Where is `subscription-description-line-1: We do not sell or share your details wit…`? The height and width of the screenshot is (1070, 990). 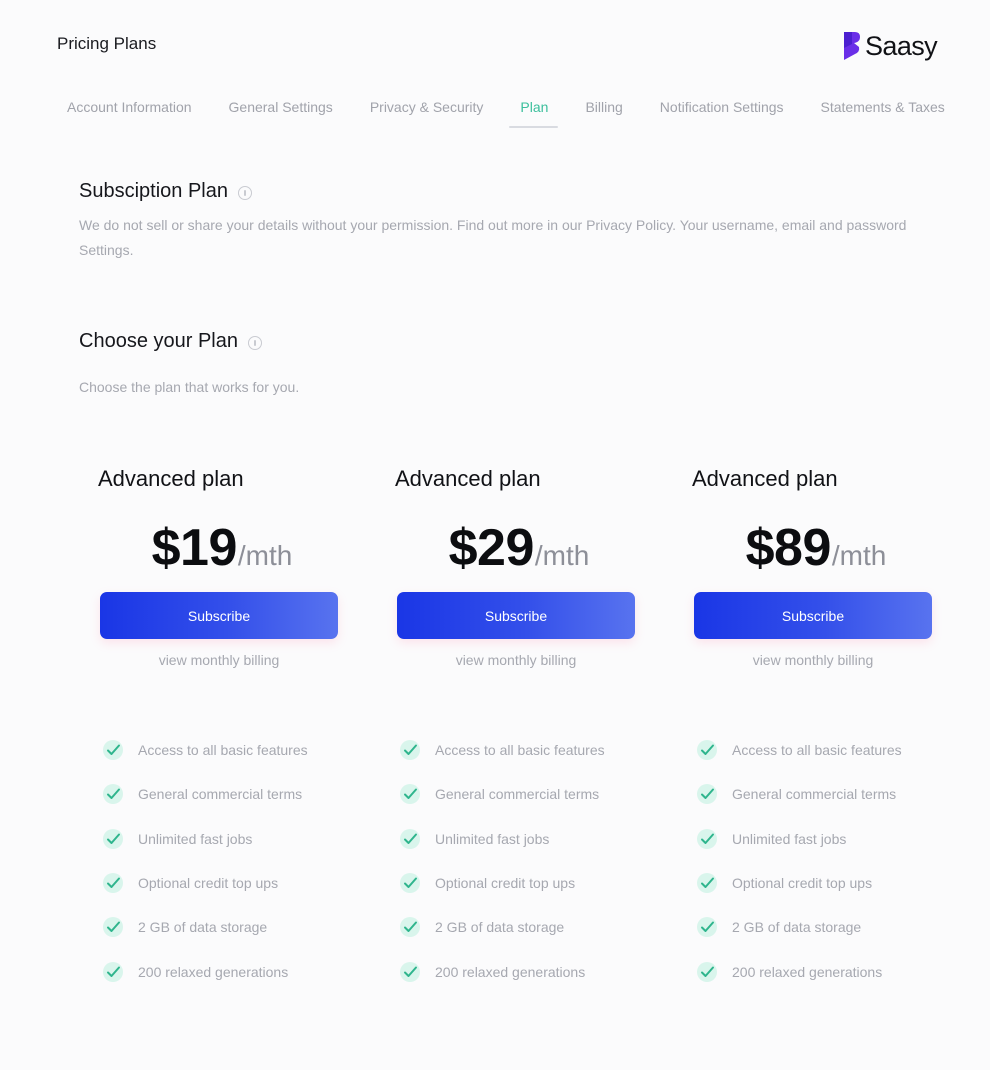 subscription-description-line-1: We do not sell or share your details wit… is located at coordinates (493, 225).